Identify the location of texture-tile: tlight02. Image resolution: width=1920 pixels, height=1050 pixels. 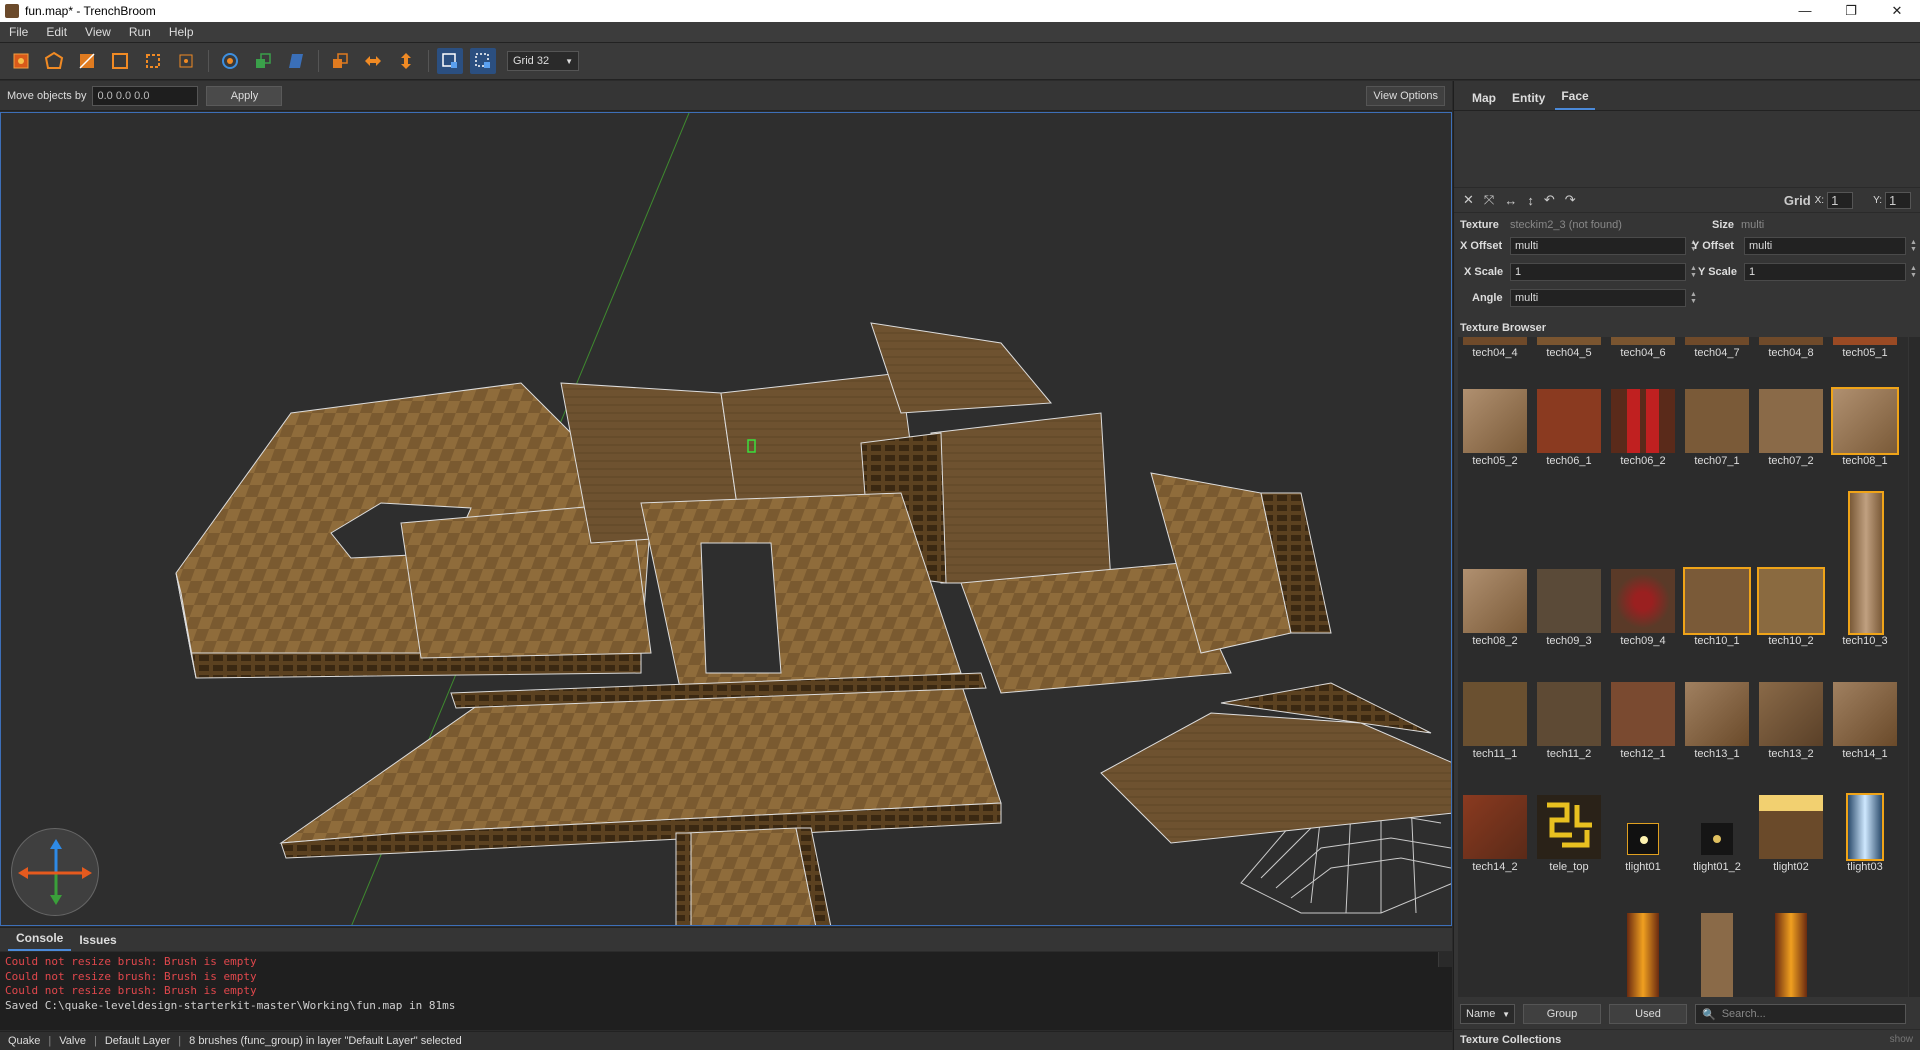
(1791, 837).